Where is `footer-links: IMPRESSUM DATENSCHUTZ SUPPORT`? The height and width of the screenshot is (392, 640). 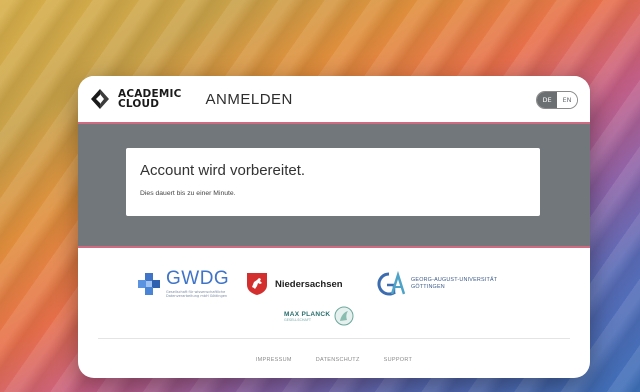 footer-links: IMPRESSUM DATENSCHUTZ SUPPORT is located at coordinates (334, 360).